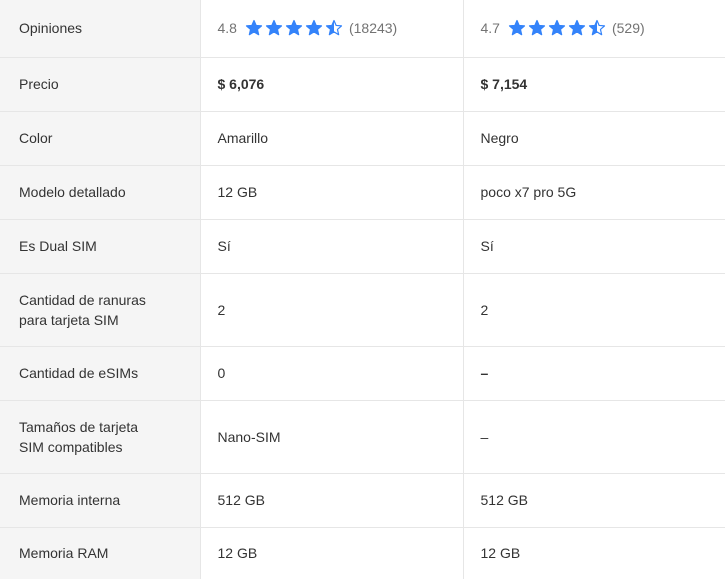  Describe the element at coordinates (100, 373) in the screenshot. I see `label-esims: Cantidad de eSIMs` at that location.